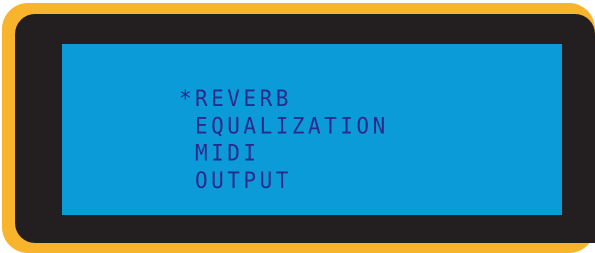  What do you see at coordinates (243, 99) in the screenshot?
I see `menu-item-label: REVERB` at bounding box center [243, 99].